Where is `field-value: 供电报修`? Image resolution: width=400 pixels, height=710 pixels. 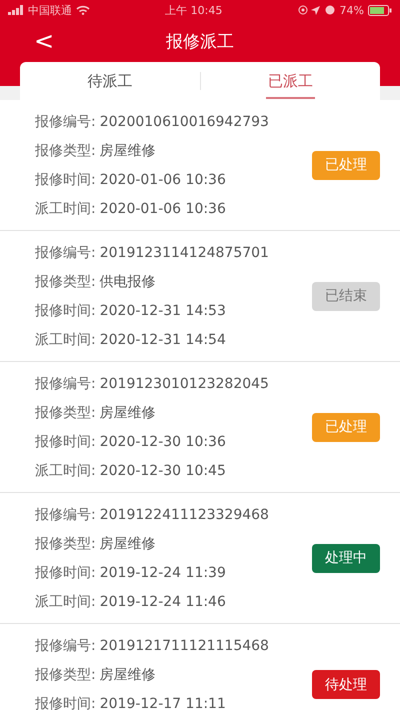 field-value: 供电报修 is located at coordinates (128, 281).